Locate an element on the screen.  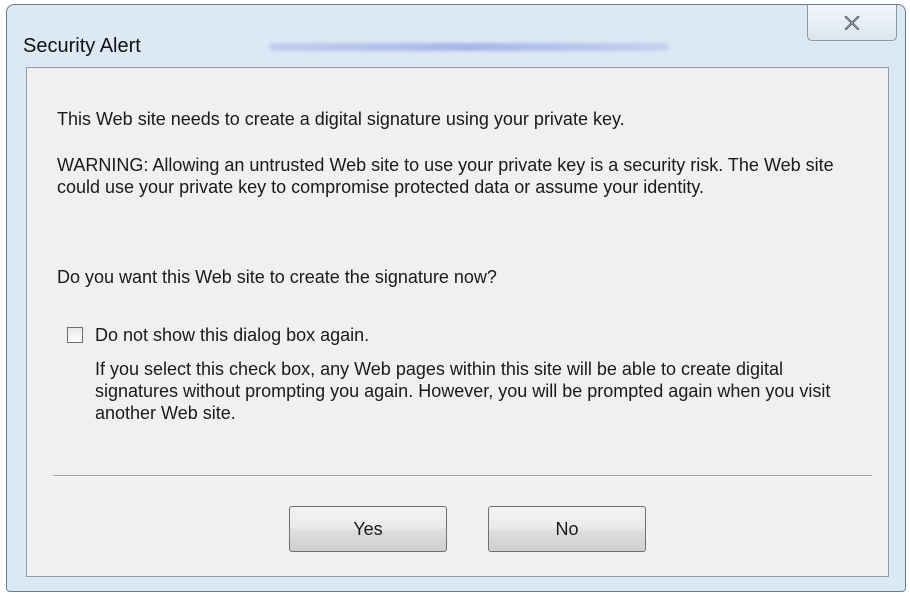
yes-button: Yes is located at coordinates (368, 529).